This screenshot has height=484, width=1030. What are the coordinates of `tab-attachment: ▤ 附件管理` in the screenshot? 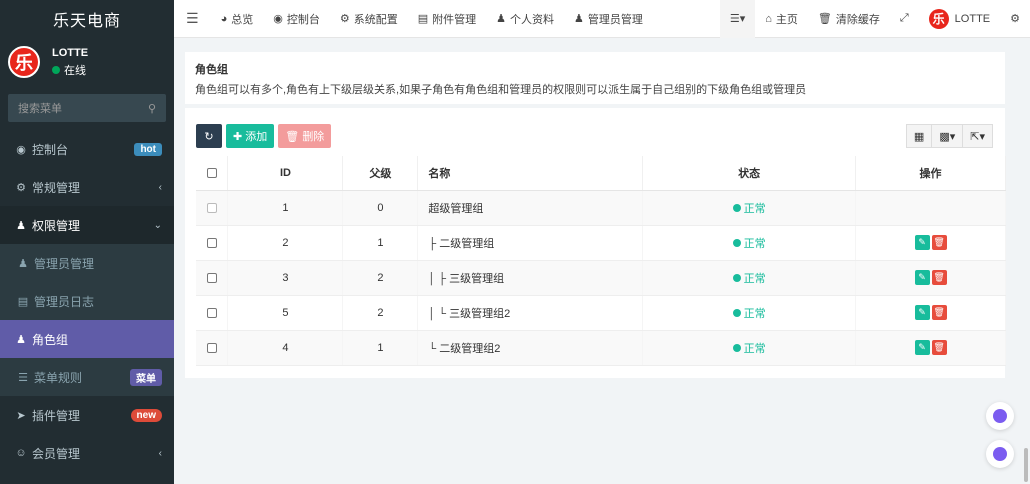 It's located at (447, 19).